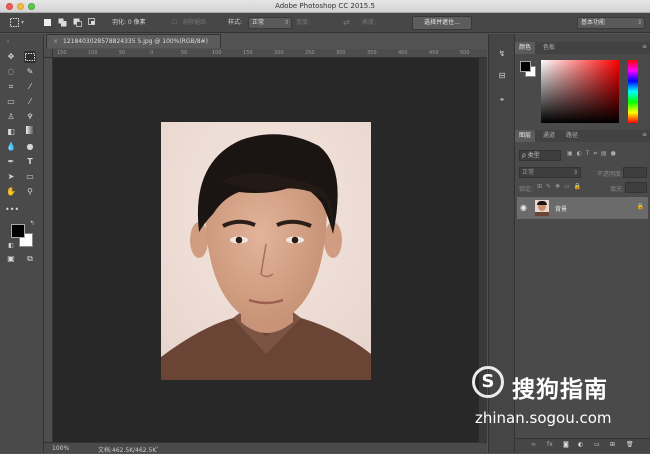 The height and width of the screenshot is (454, 650). What do you see at coordinates (593, 22) in the screenshot?
I see `workspace-select-value: 基本功能` at bounding box center [593, 22].